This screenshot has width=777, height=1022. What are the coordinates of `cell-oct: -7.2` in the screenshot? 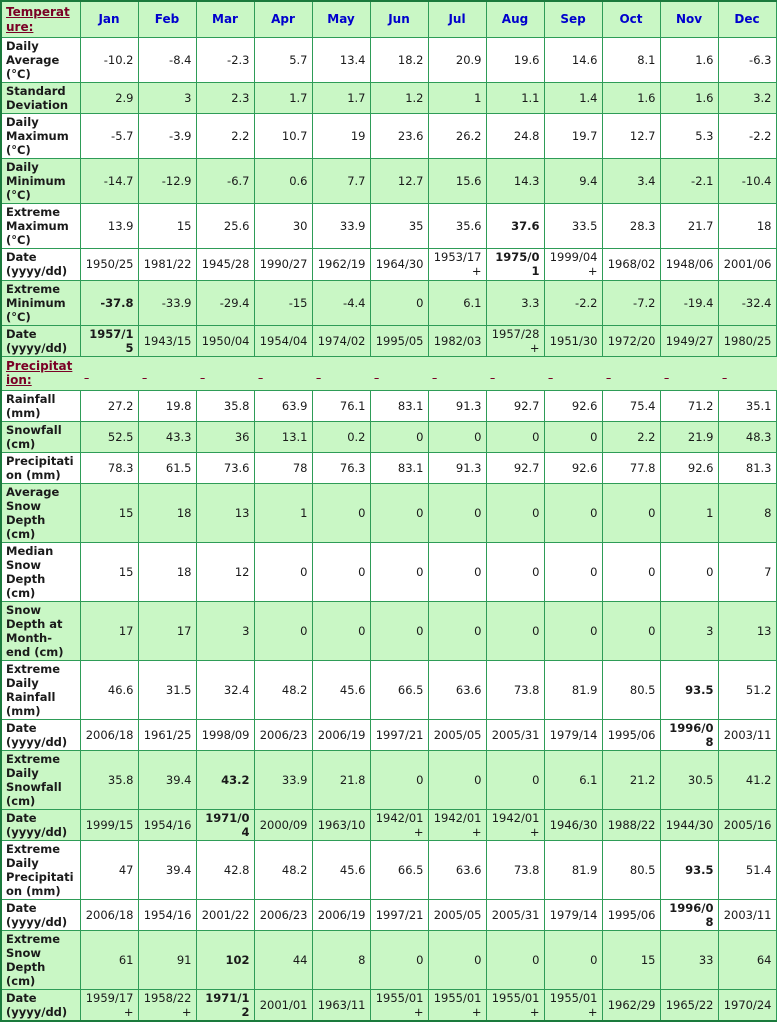 It's located at (631, 302).